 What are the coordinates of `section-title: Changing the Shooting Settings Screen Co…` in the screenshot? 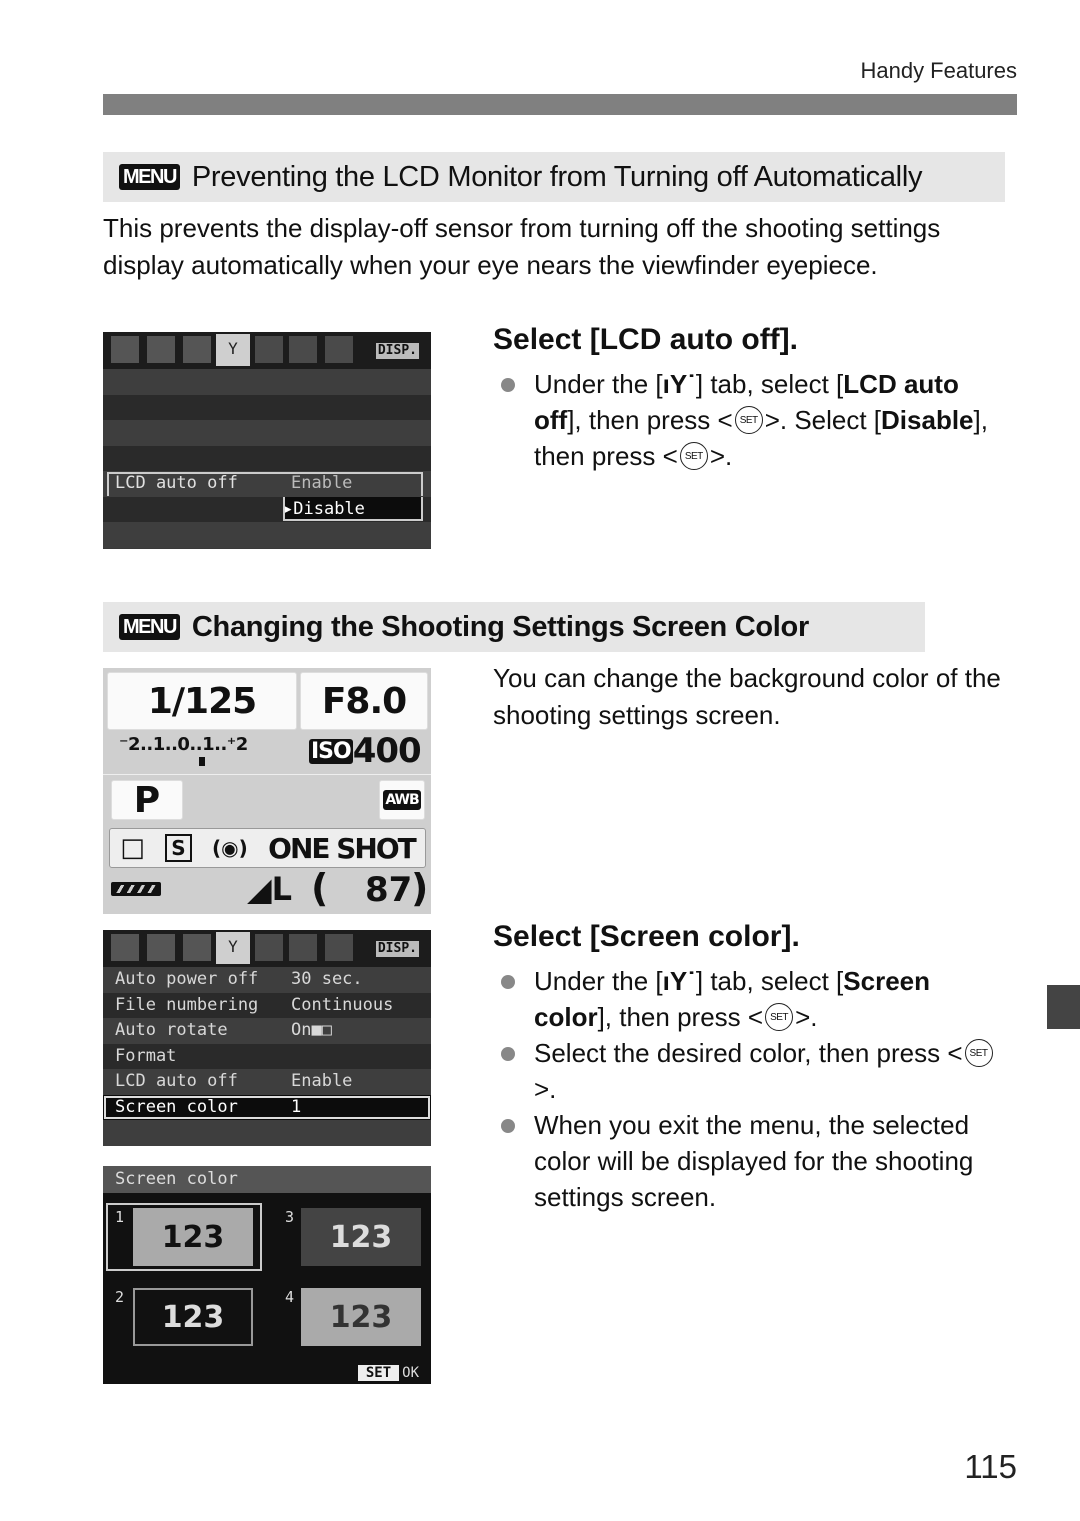 It's located at (500, 626).